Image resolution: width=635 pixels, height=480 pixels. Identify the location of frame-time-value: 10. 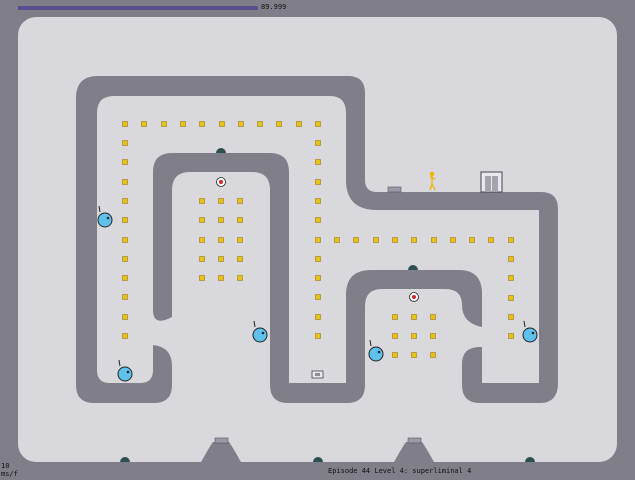
(5, 466).